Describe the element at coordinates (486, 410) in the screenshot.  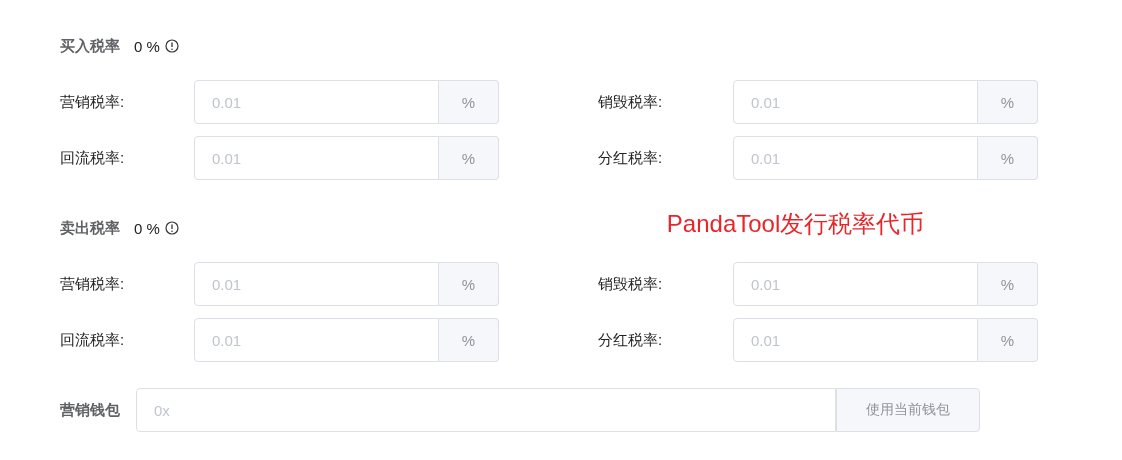
I see `wallet-input: 0x` at that location.